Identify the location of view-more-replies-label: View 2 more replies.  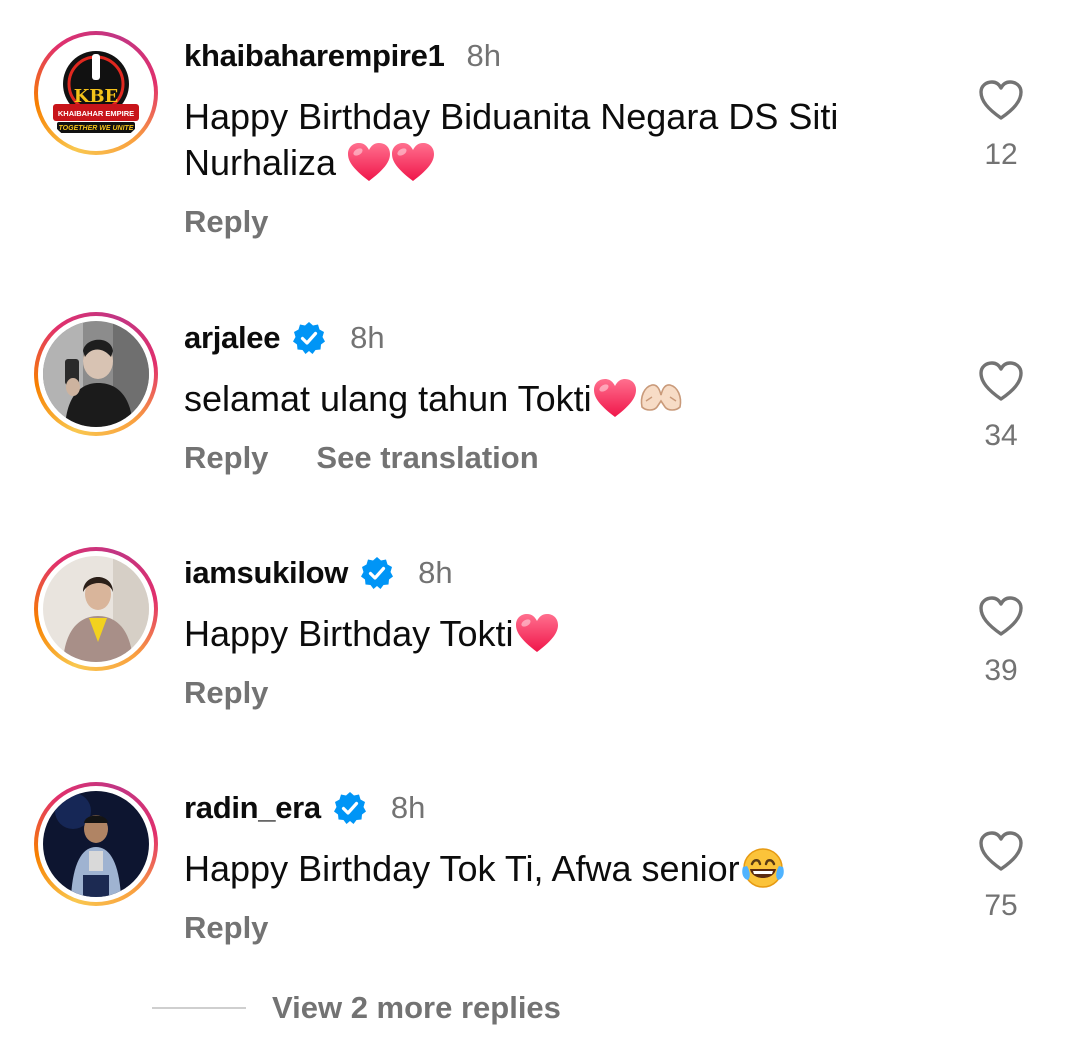
(416, 1008).